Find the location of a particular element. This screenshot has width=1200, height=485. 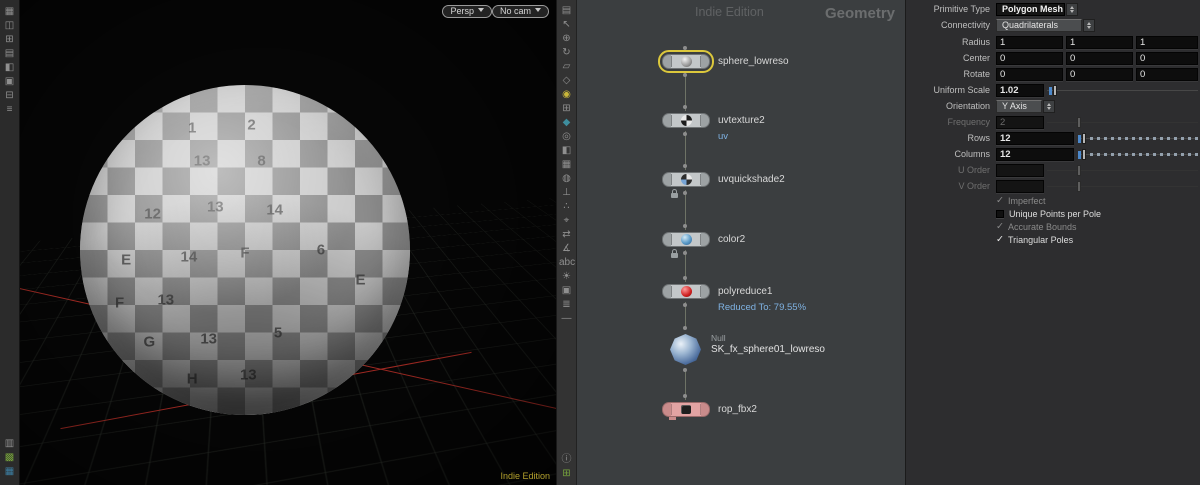

maximize-pane-icon: ▣ is located at coordinates (9, 82).